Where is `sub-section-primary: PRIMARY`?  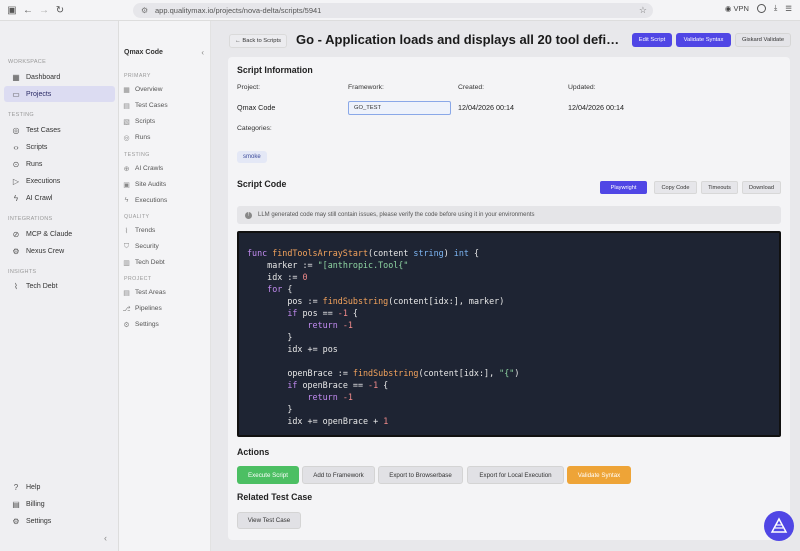
sub-section-primary: PRIMARY is located at coordinates (137, 76).